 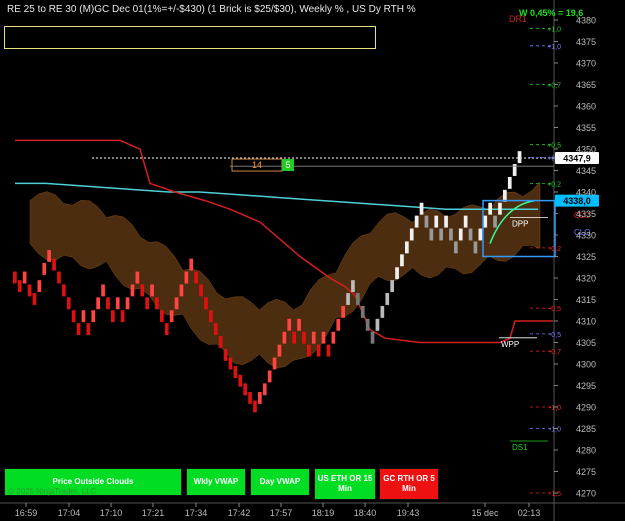 What do you see at coordinates (153, 513) in the screenshot?
I see `x-tick-label: 17:21` at bounding box center [153, 513].